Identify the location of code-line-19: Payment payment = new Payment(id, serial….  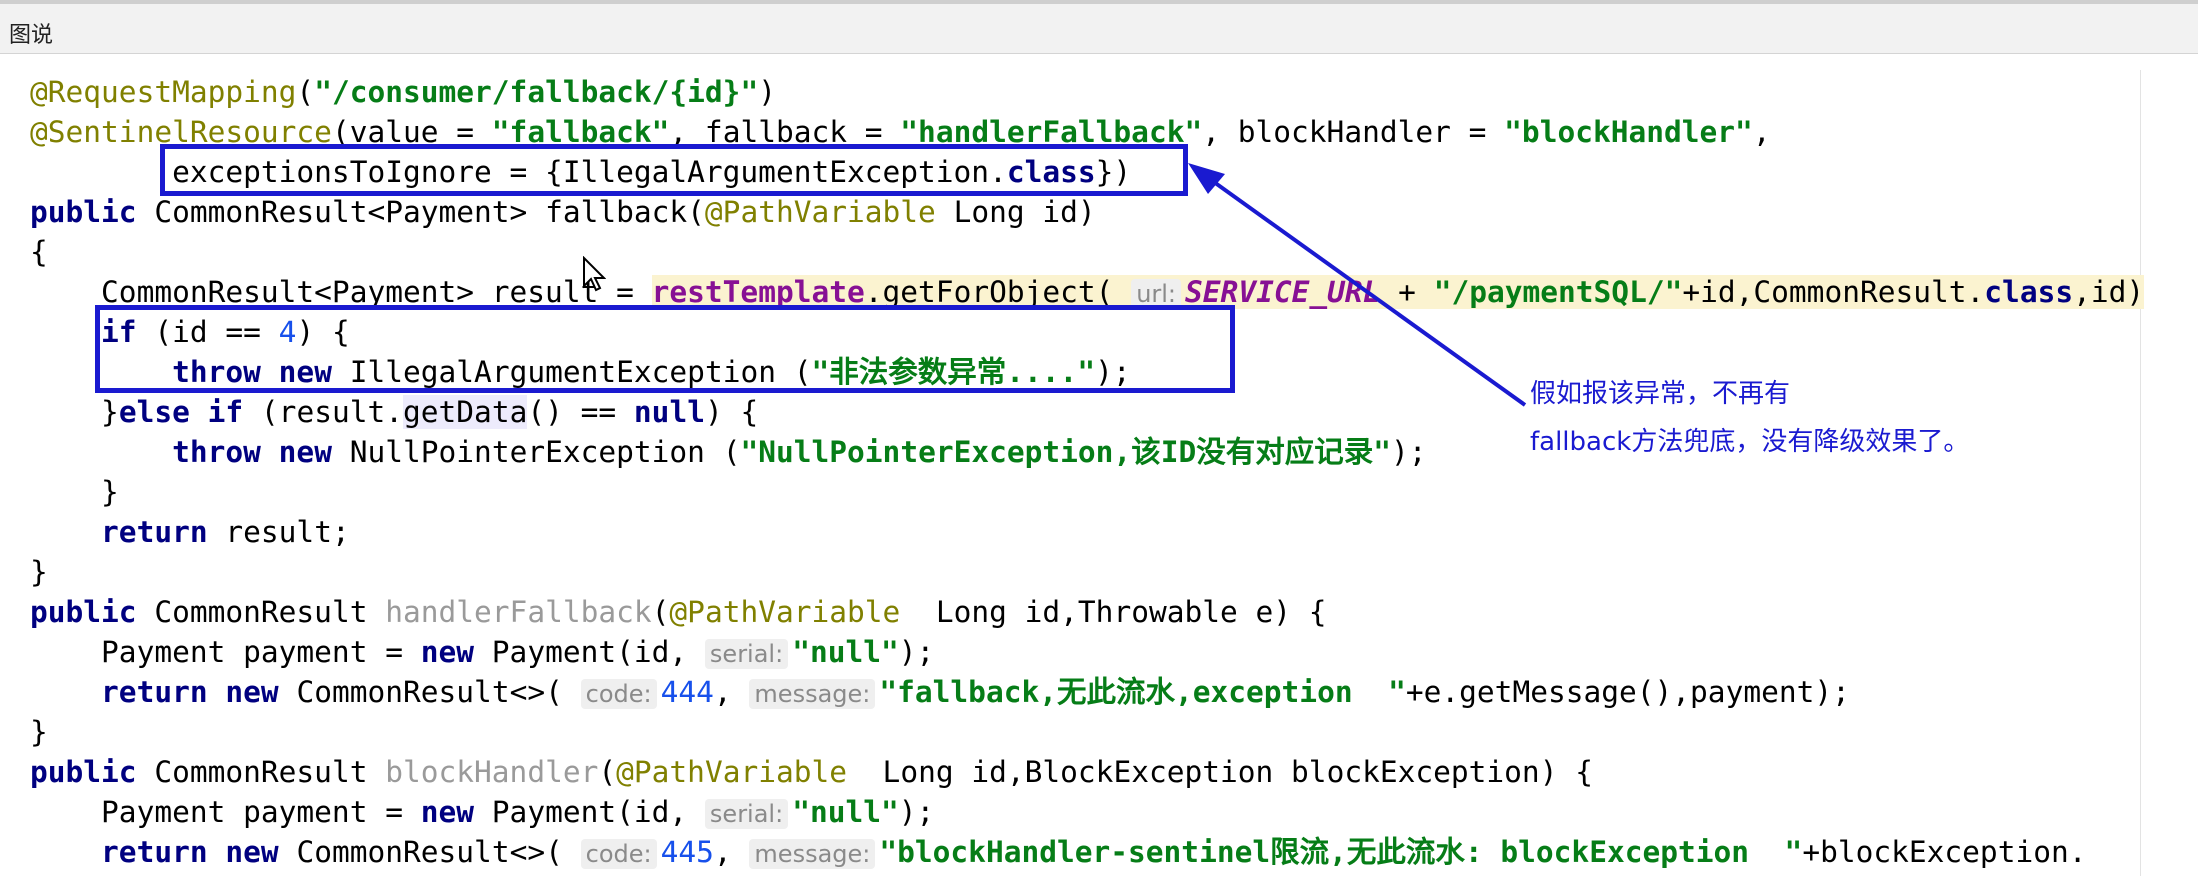
(1087, 812).